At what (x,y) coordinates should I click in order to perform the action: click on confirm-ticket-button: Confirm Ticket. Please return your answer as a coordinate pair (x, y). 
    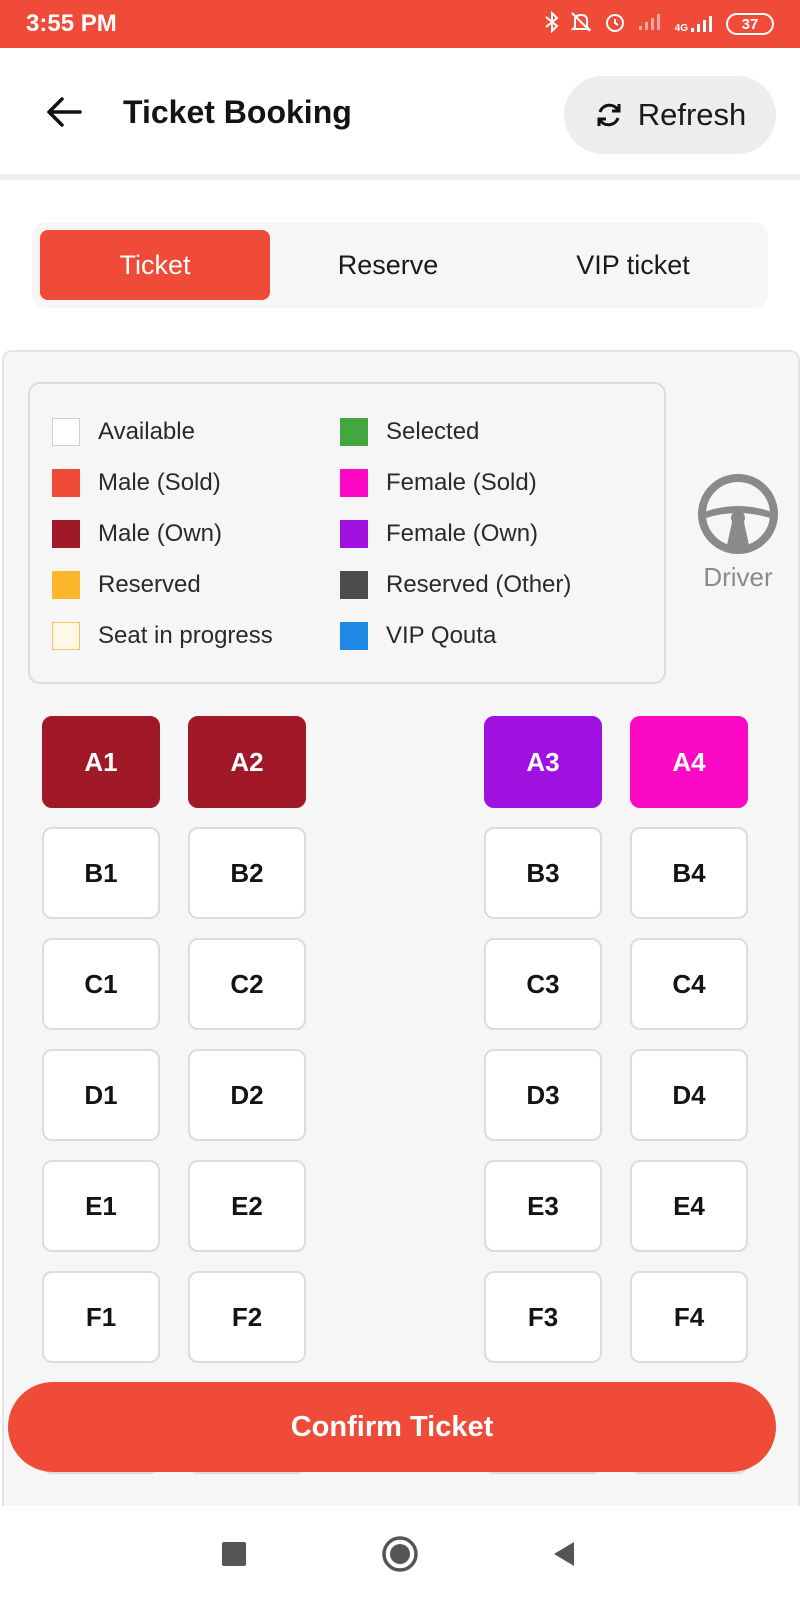
    Looking at the image, I should click on (392, 1427).